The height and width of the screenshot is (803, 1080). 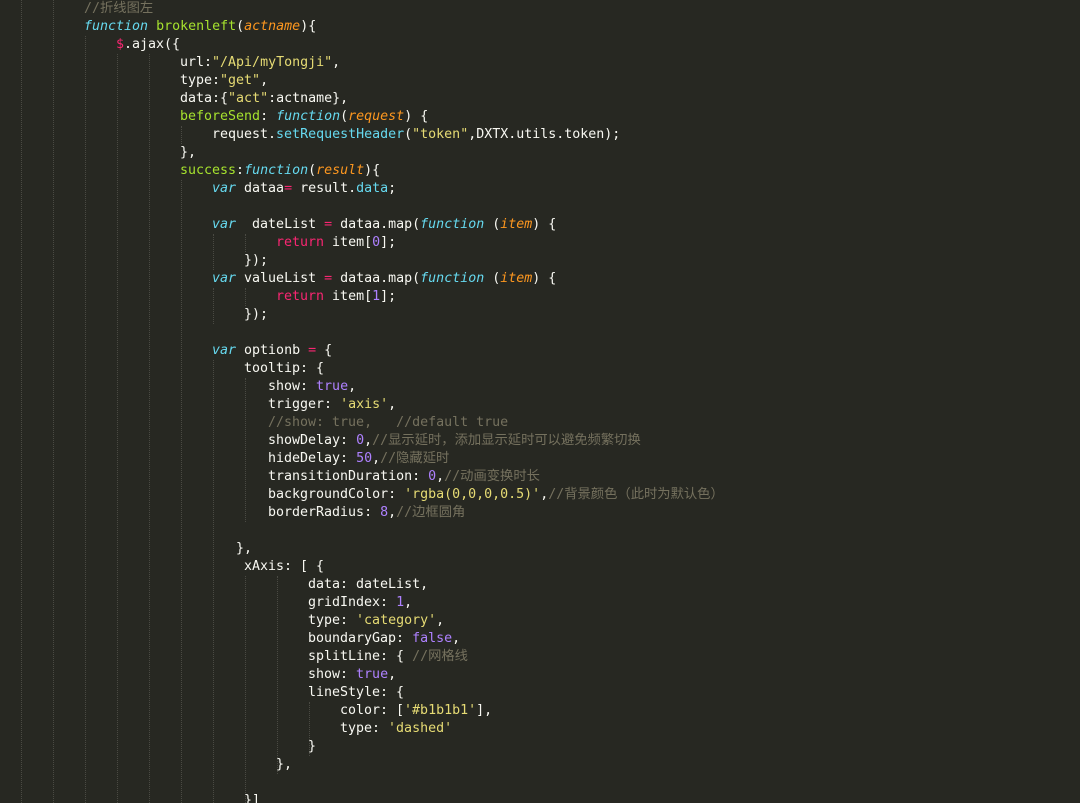 I want to click on code-line: function brokenleft(actname){, so click(x=200, y=27).